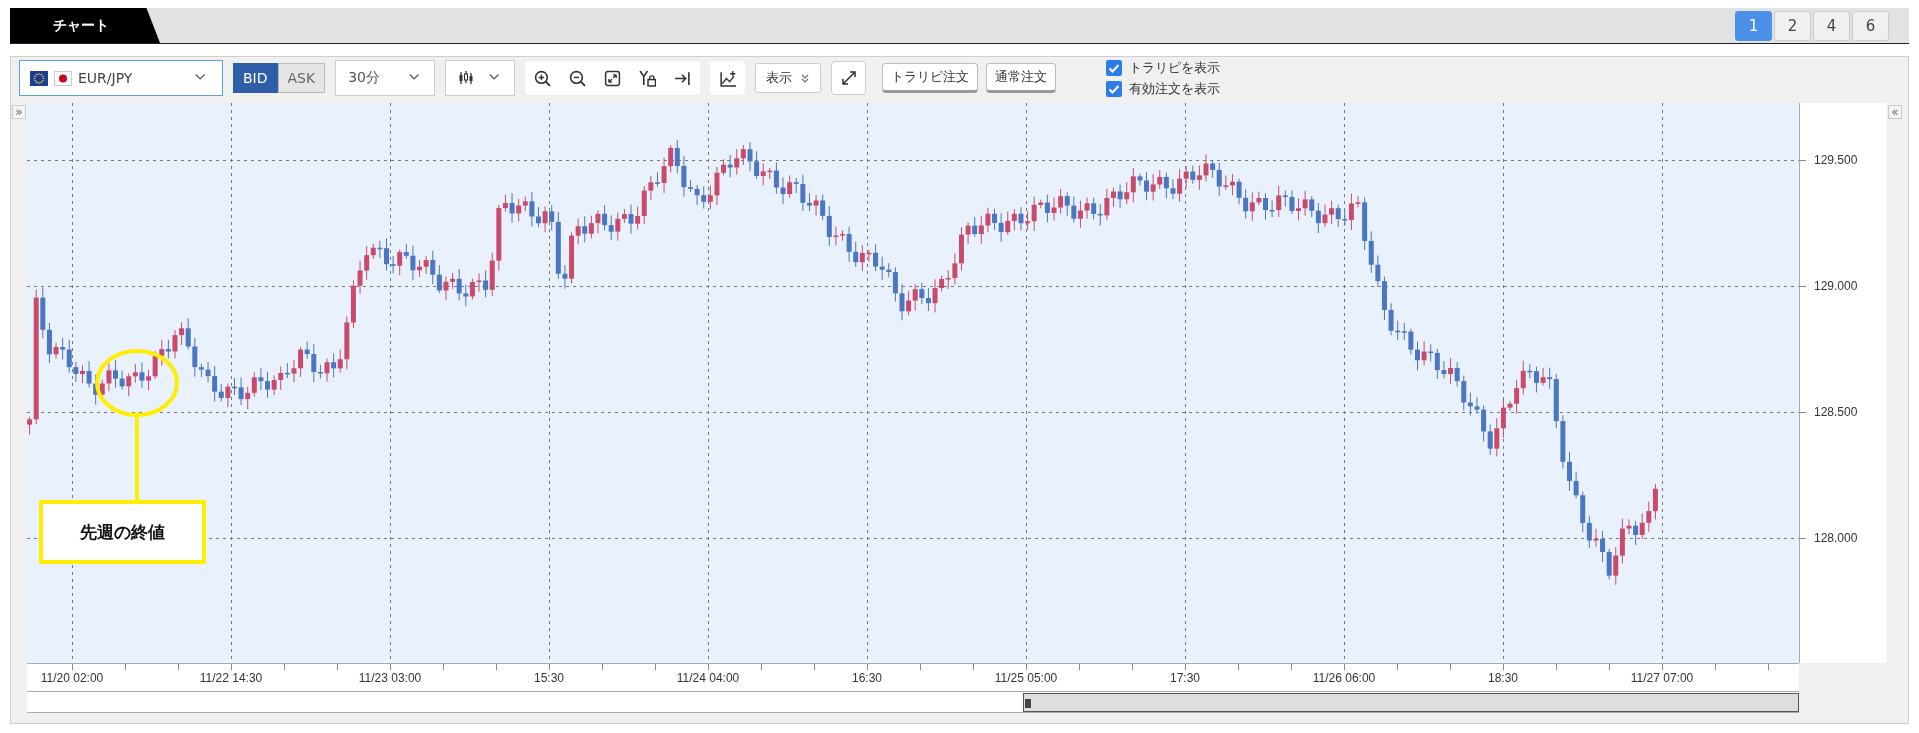 This screenshot has height=733, width=1919. Describe the element at coordinates (1836, 286) in the screenshot. I see `price-label: 129.000` at that location.